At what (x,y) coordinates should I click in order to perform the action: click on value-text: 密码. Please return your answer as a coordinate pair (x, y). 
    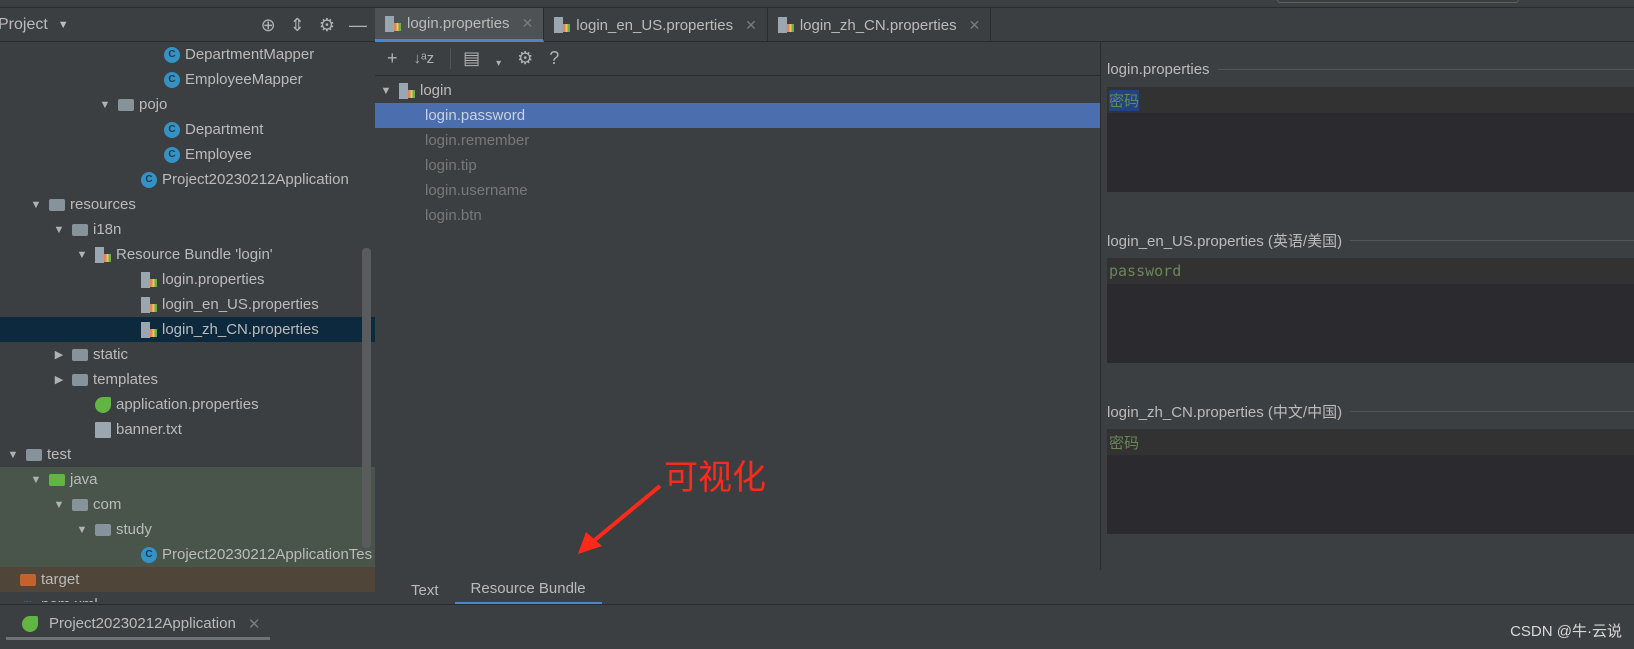
    Looking at the image, I should click on (1124, 442).